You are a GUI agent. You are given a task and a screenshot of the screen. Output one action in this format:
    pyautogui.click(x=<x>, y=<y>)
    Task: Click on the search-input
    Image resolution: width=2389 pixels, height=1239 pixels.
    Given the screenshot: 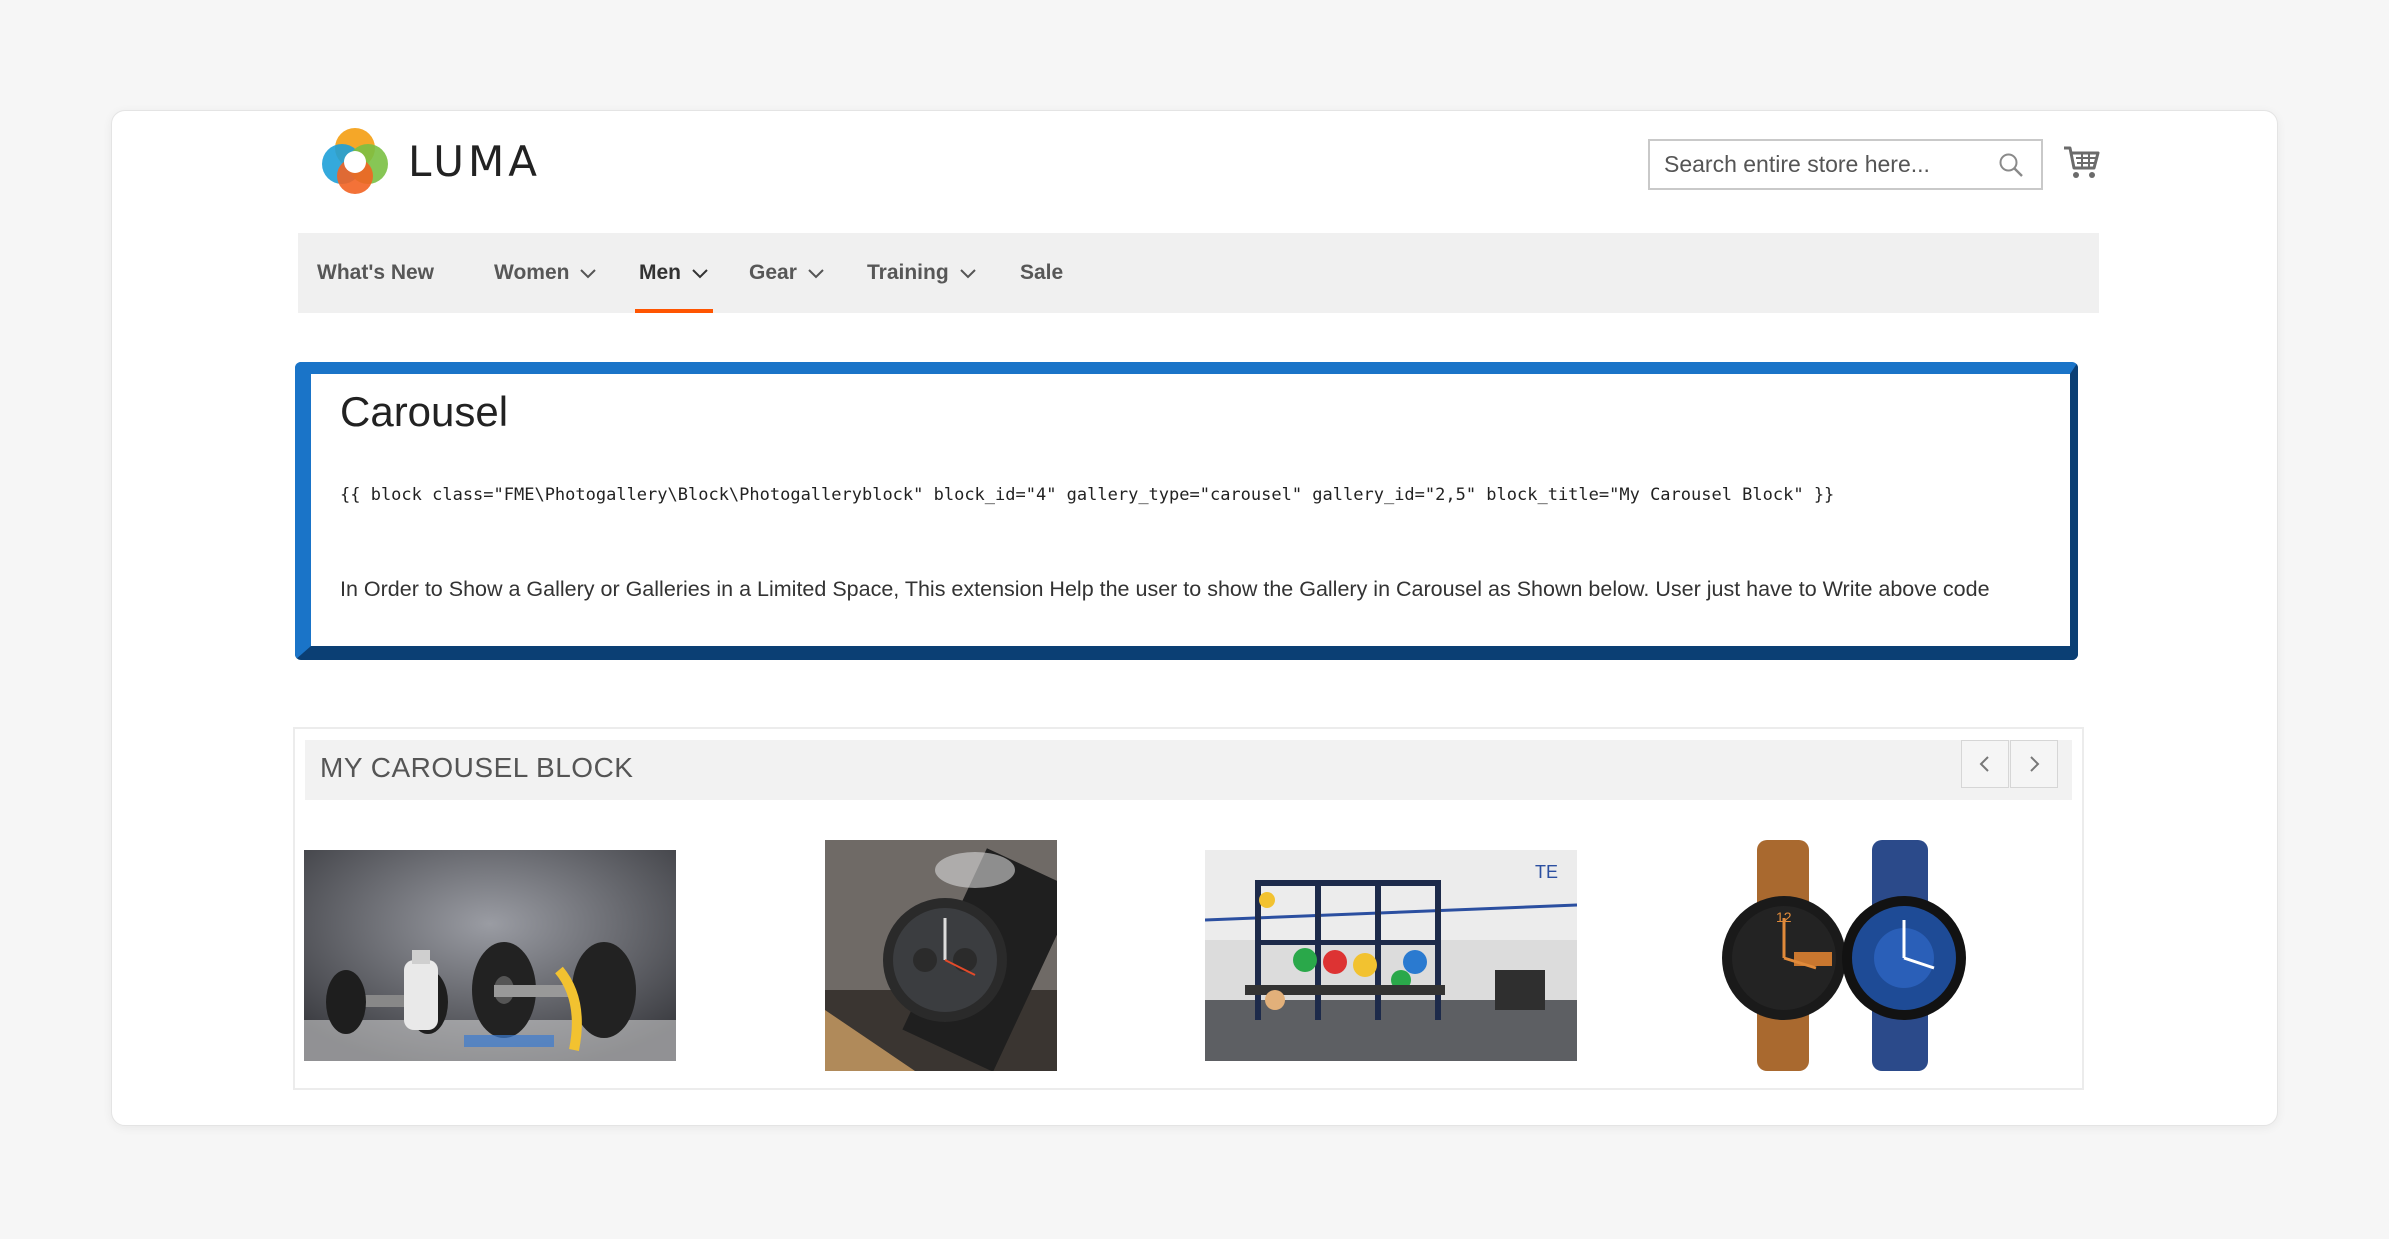 What is the action you would take?
    pyautogui.click(x=1820, y=164)
    